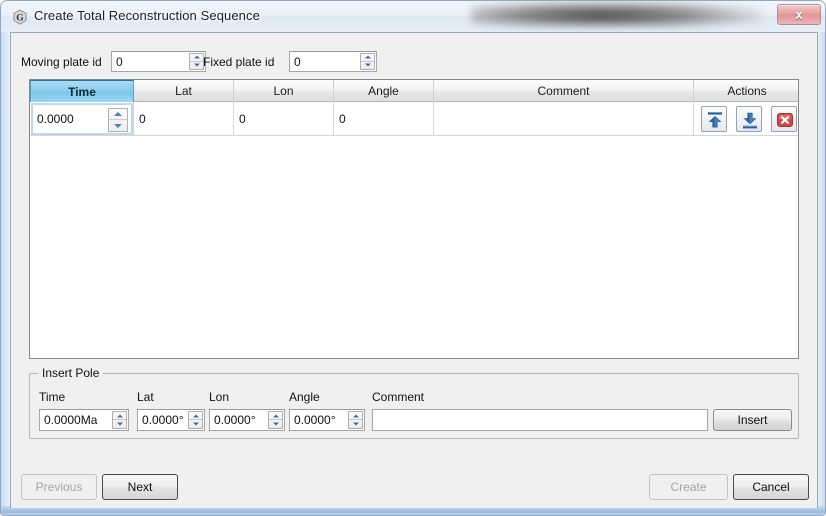 The width and height of the screenshot is (826, 516). I want to click on close-icon: x, so click(799, 14).